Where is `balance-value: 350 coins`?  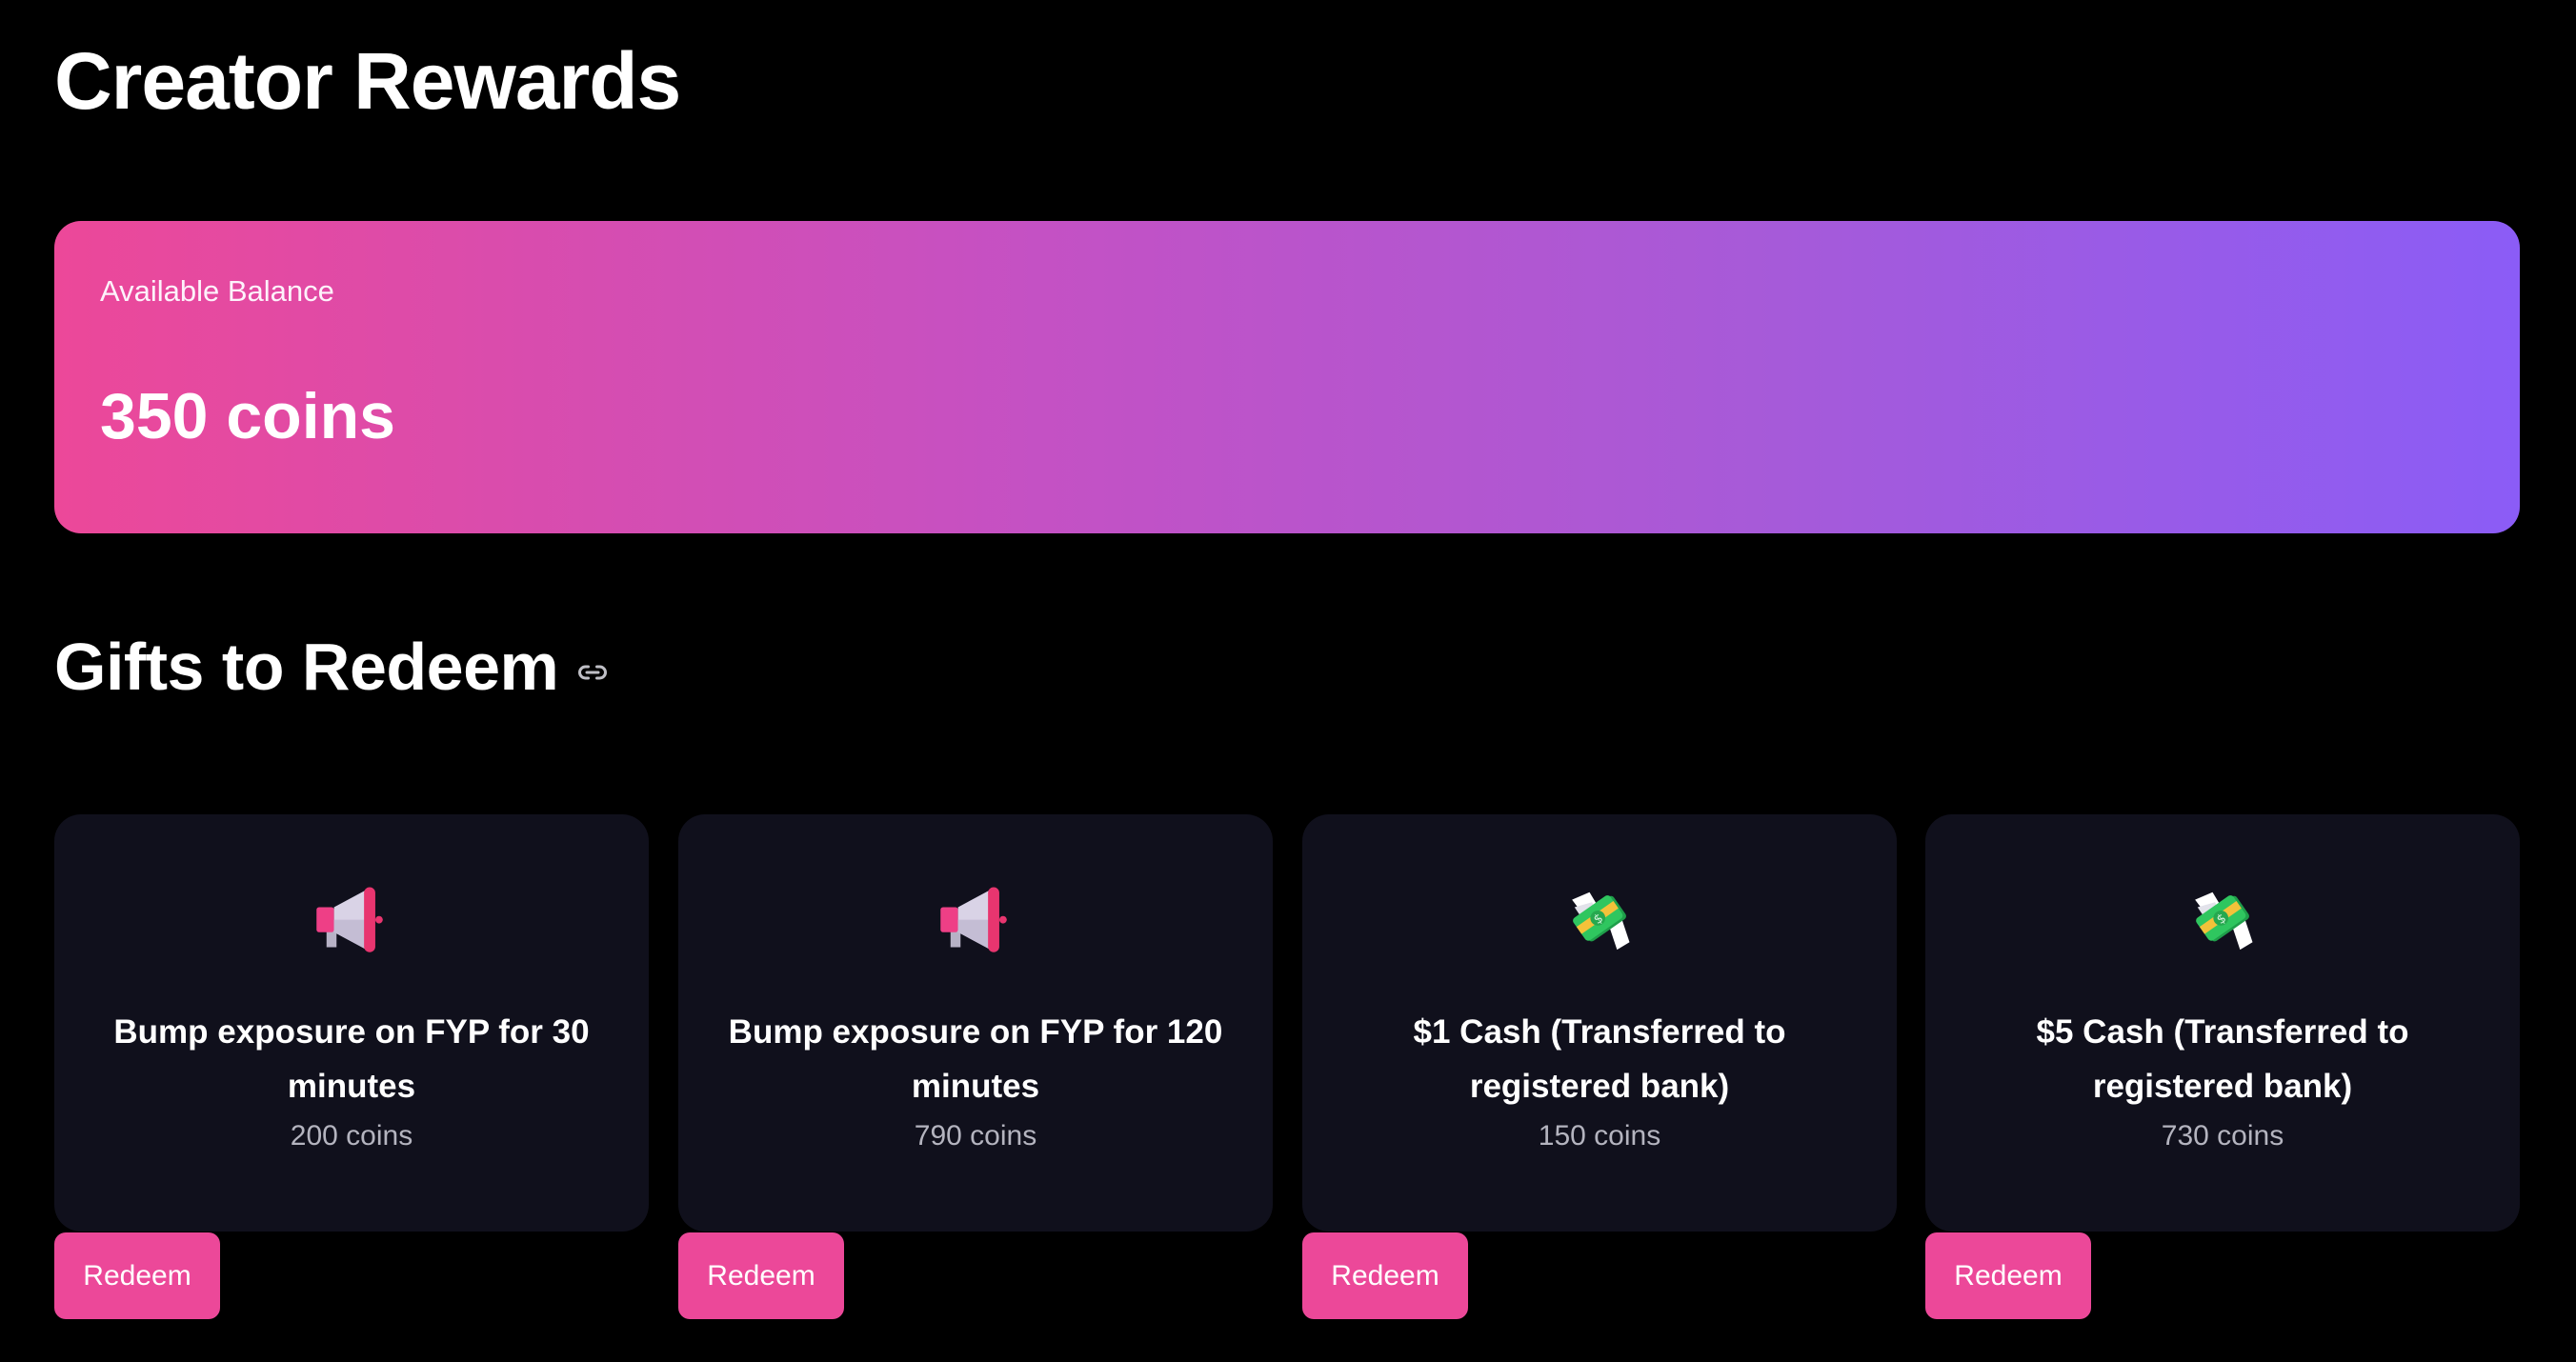
balance-value: 350 coins is located at coordinates (248, 416).